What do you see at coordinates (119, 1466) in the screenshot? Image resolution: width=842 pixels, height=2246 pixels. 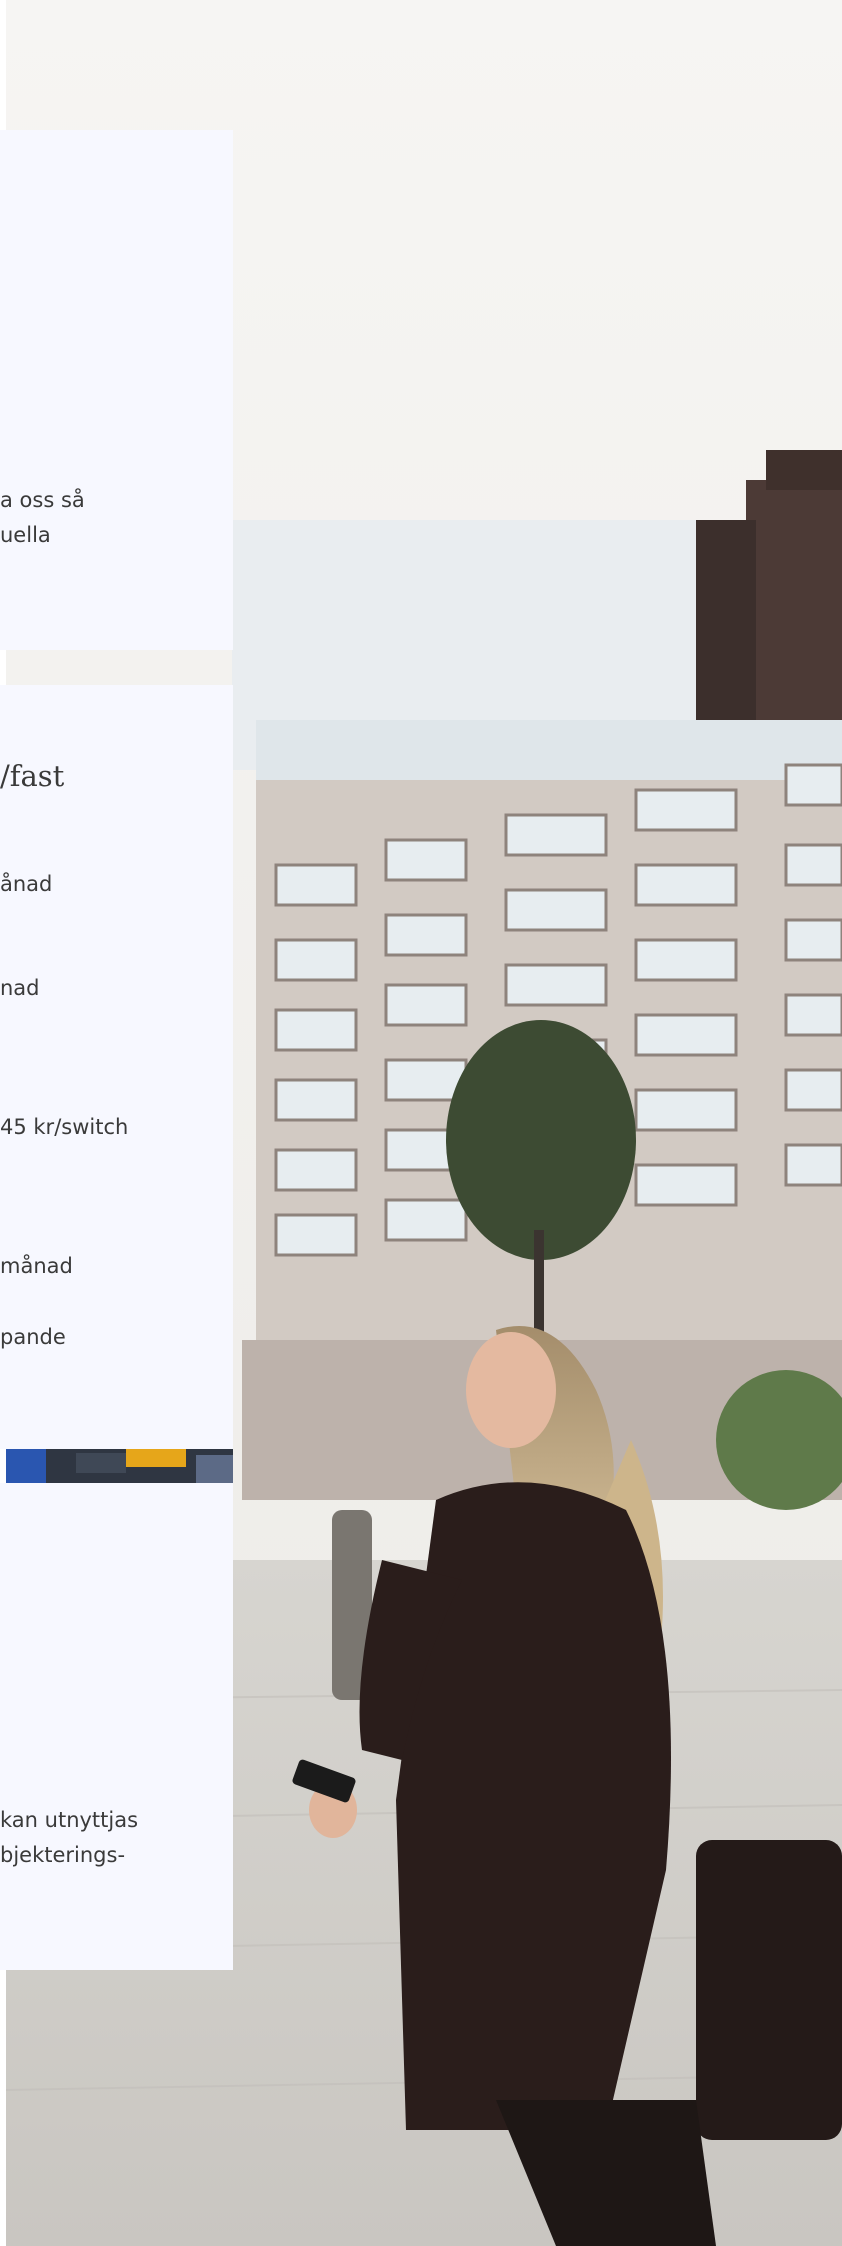 I see `photo-strip` at bounding box center [119, 1466].